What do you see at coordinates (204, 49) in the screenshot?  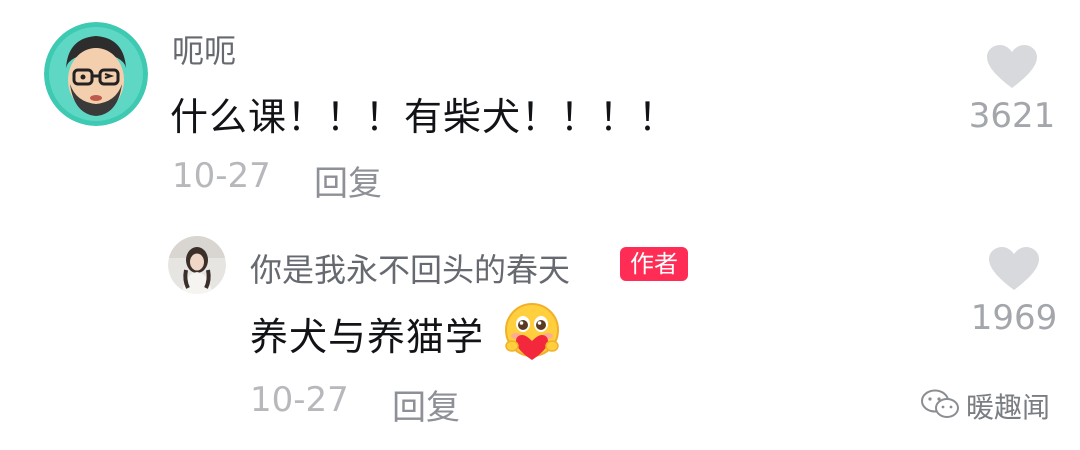 I see `comment-username: 呃呃` at bounding box center [204, 49].